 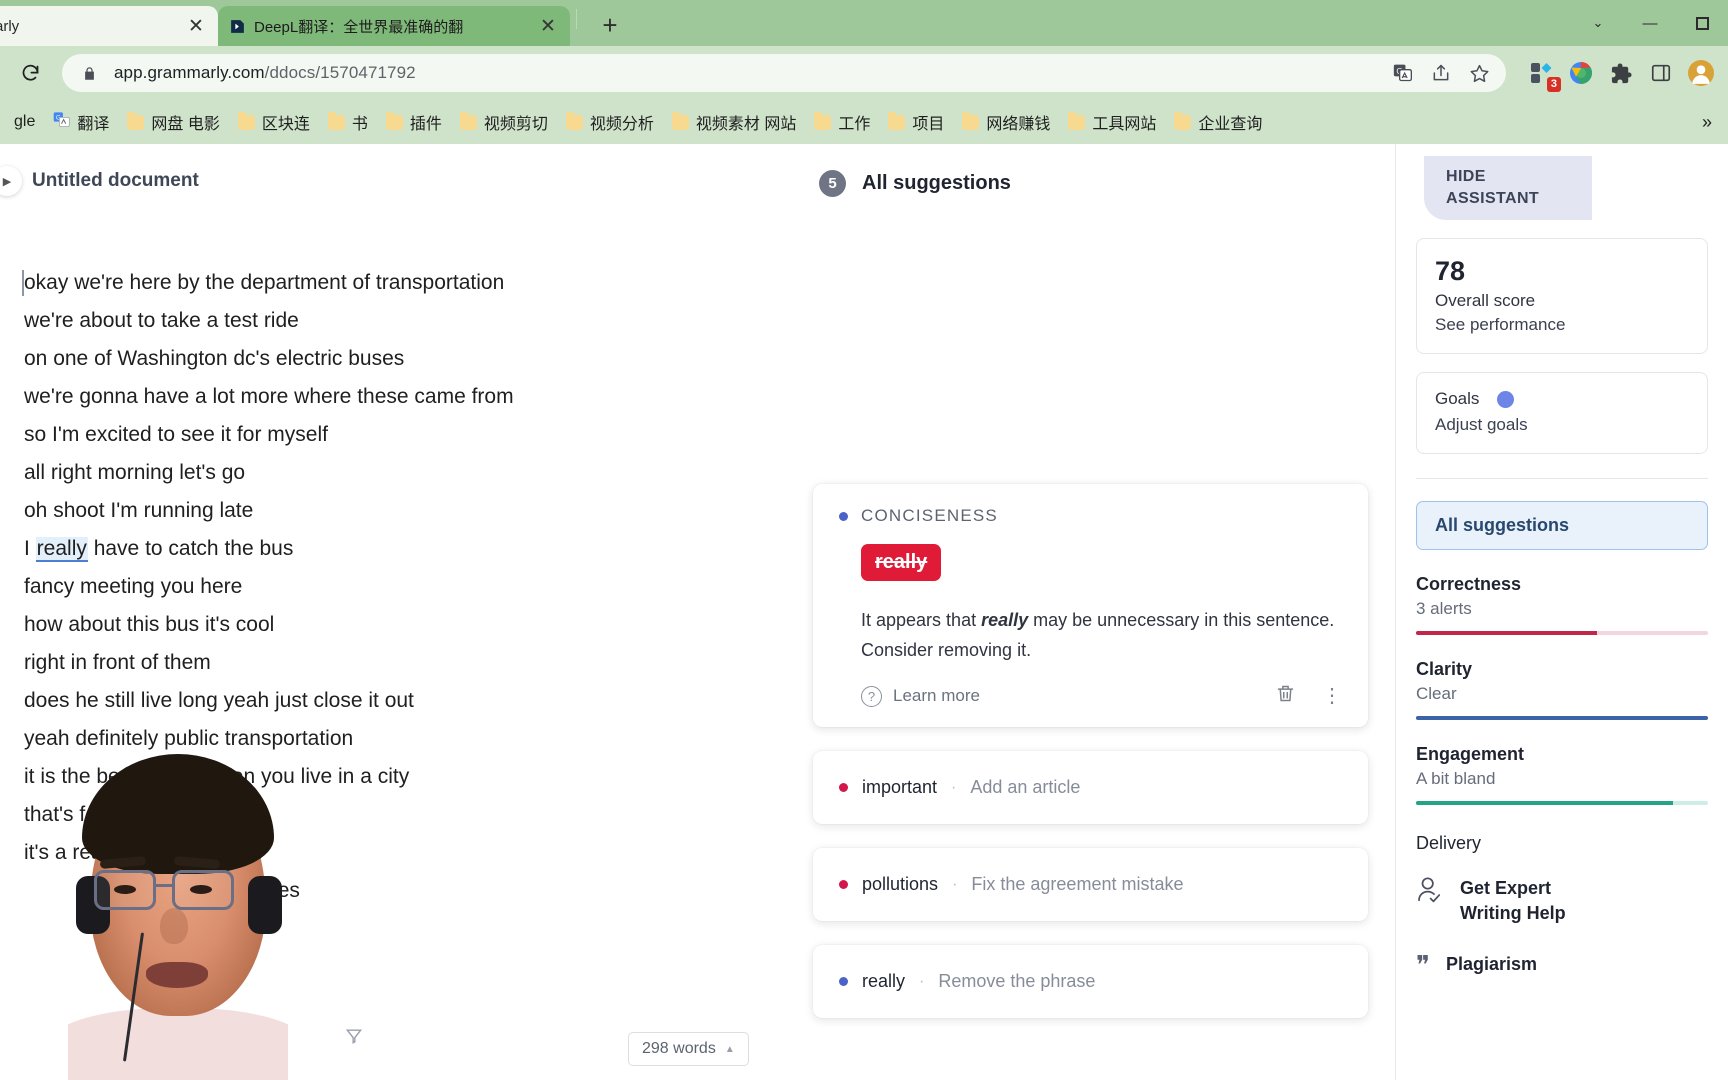 What do you see at coordinates (1513, 913) in the screenshot?
I see `expert-line2: Writing Help` at bounding box center [1513, 913].